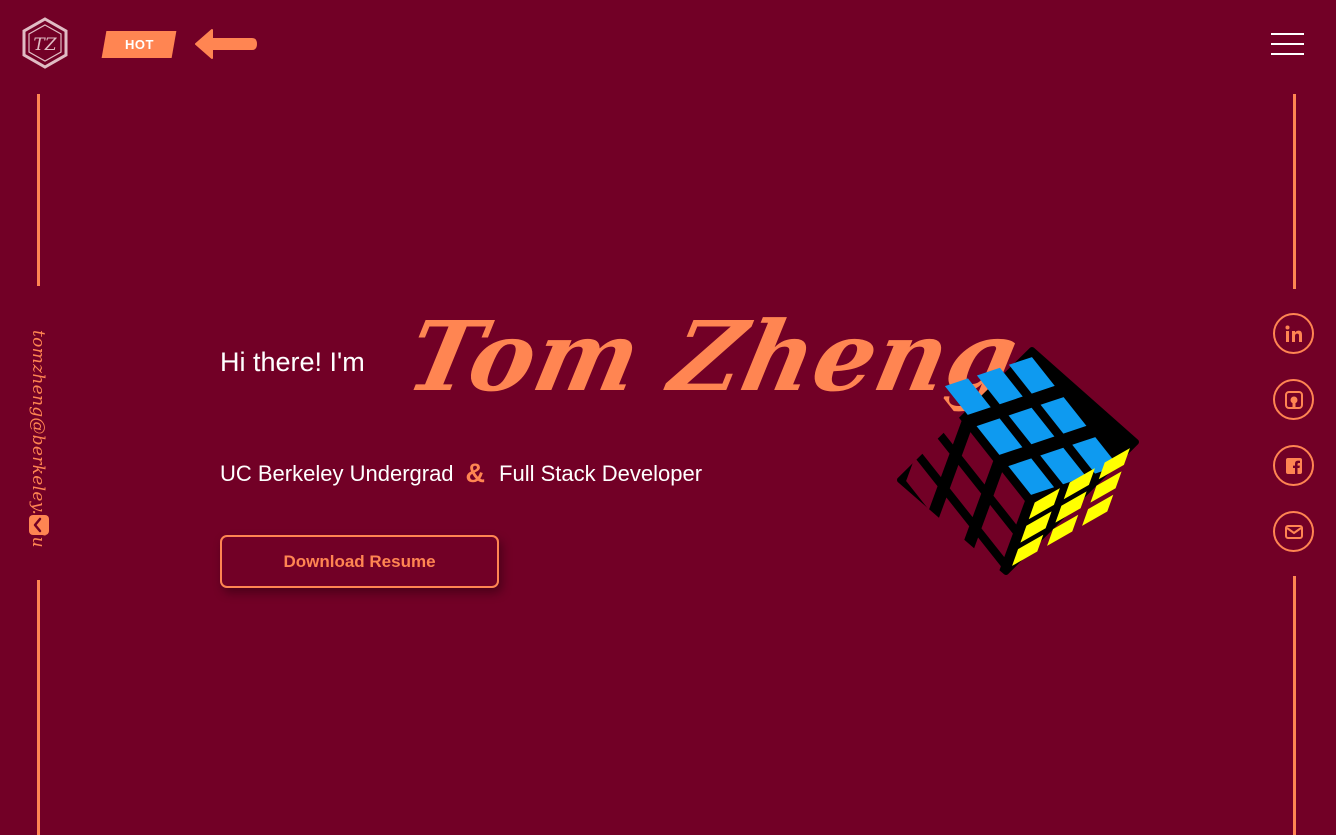  I want to click on facebook-button, so click(1293, 465).